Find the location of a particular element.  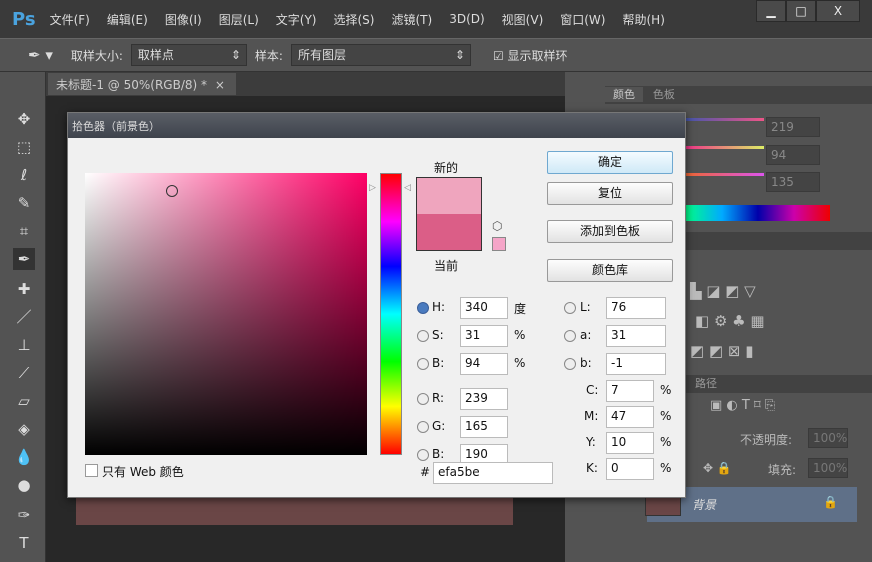

fill-input: 100% is located at coordinates (828, 468).